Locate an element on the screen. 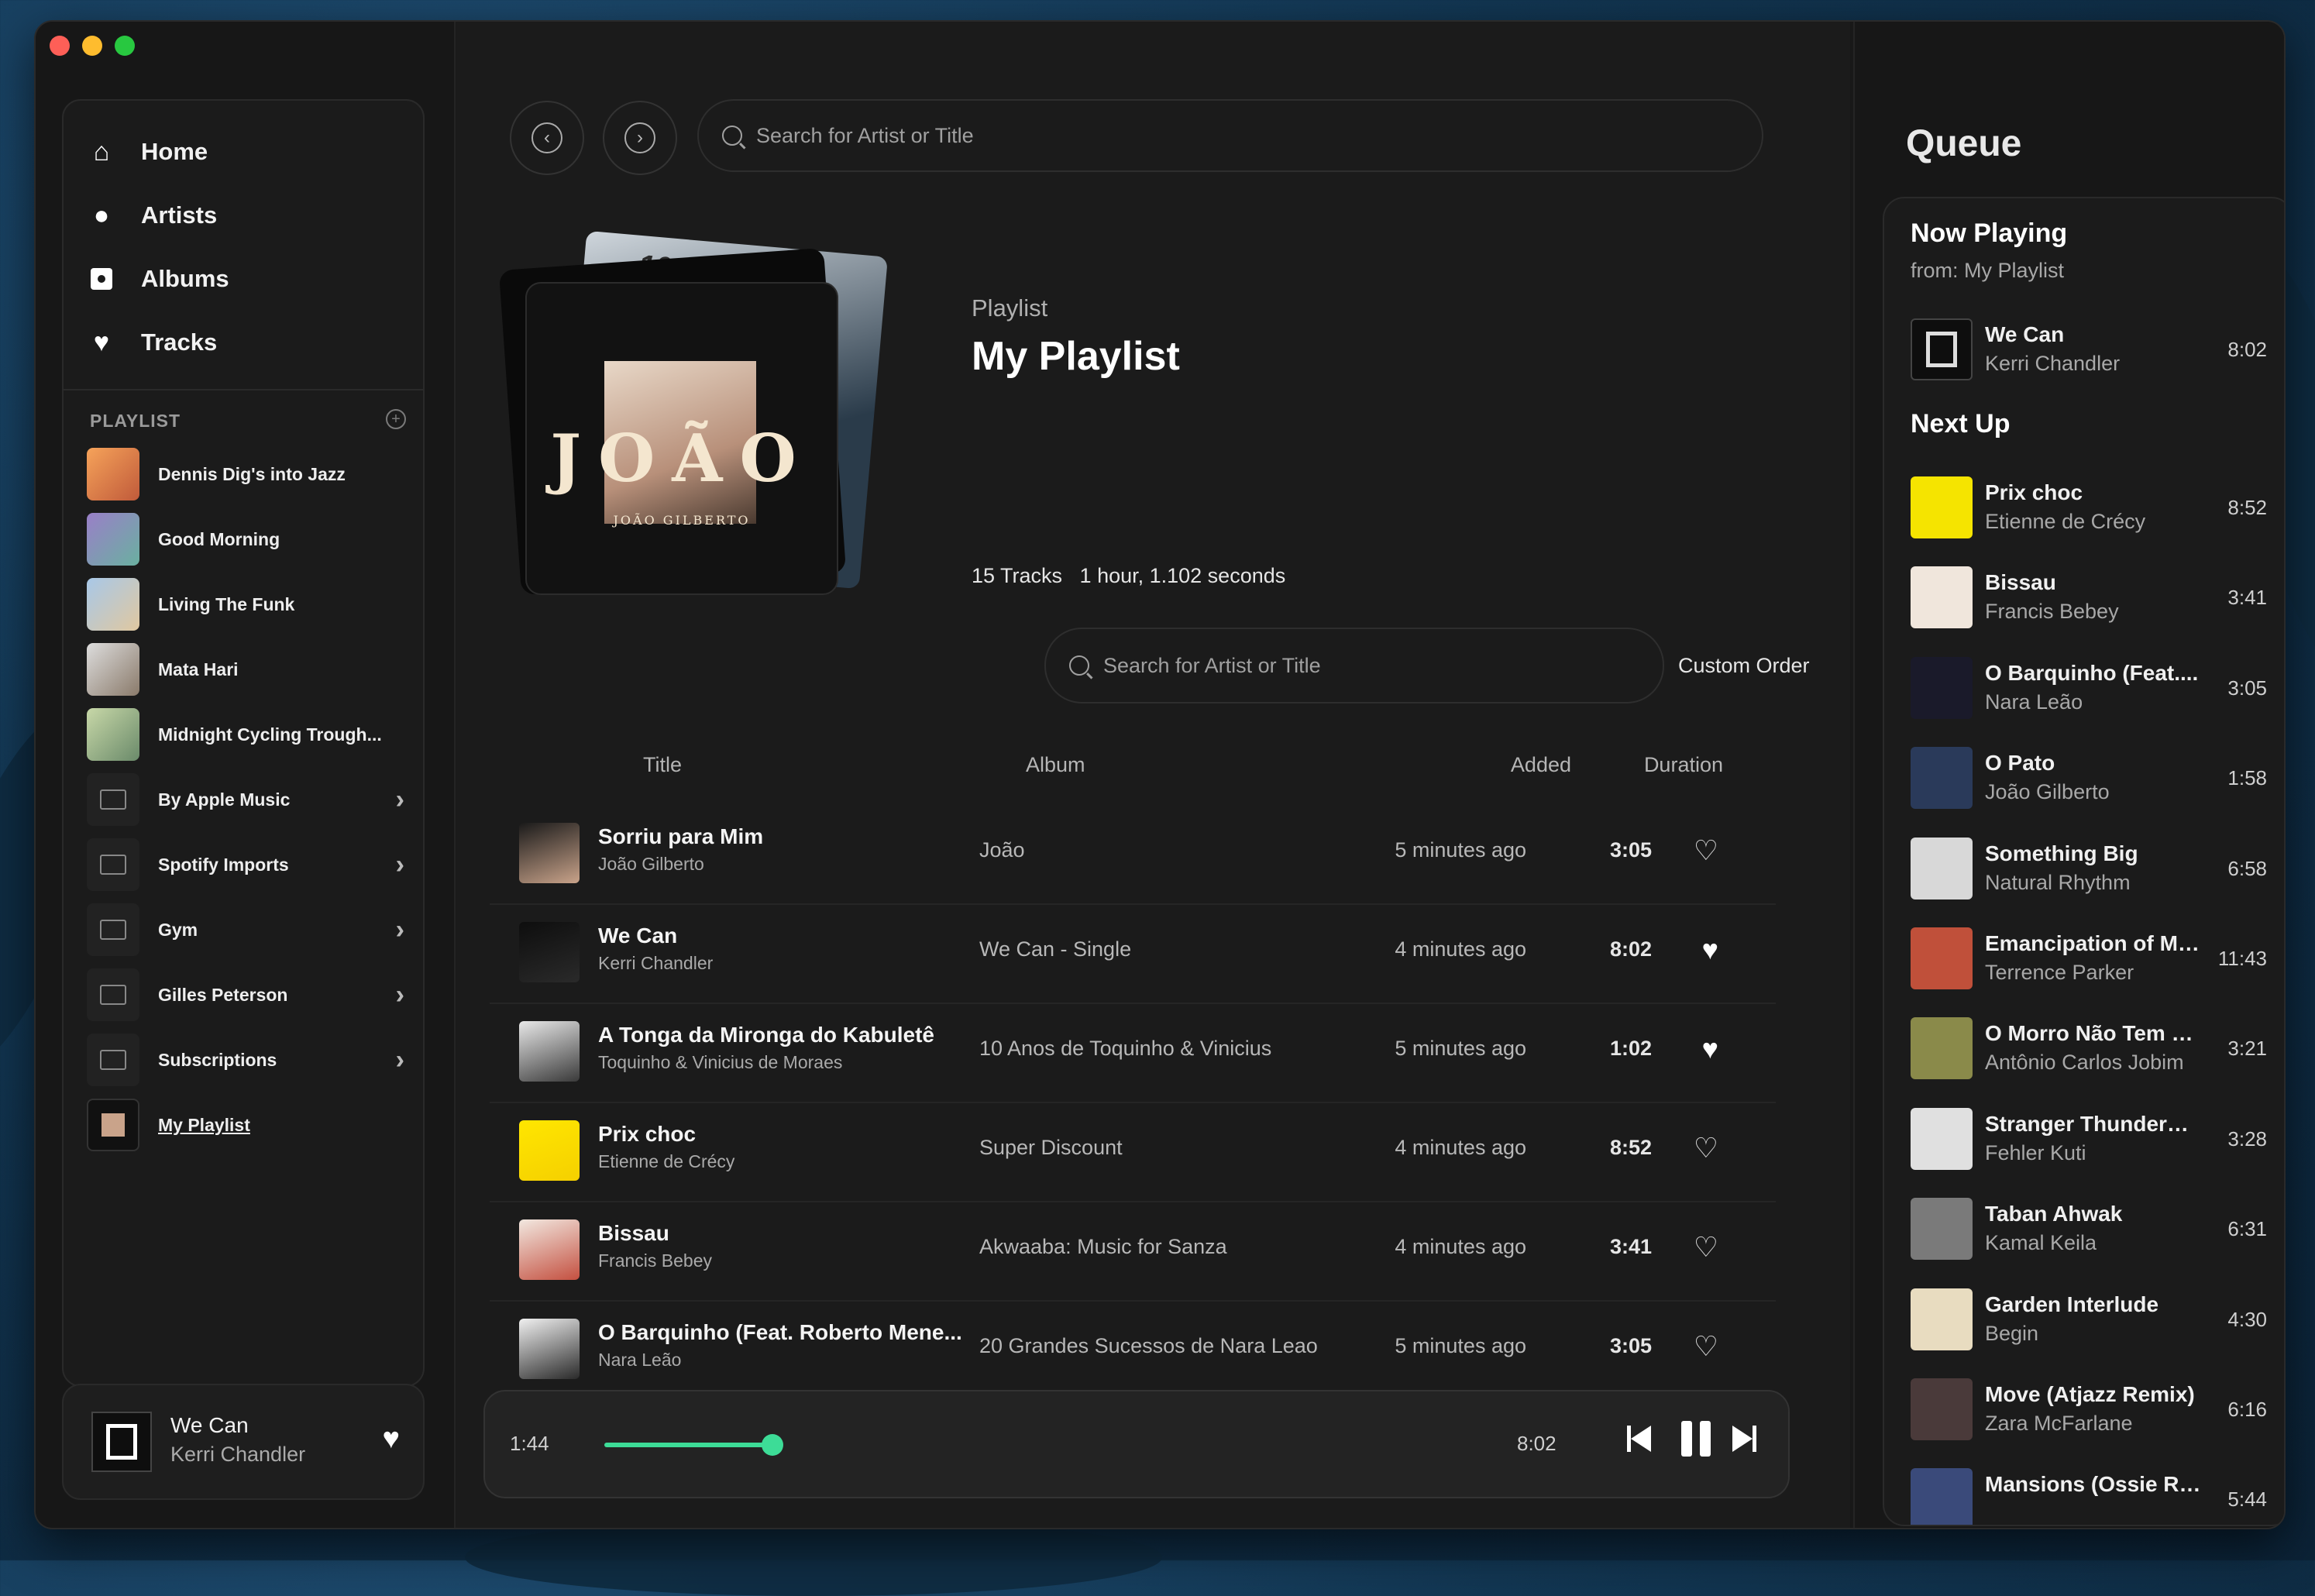 This screenshot has height=1596, width=2315. track-album: Super Discount is located at coordinates (1051, 1148).